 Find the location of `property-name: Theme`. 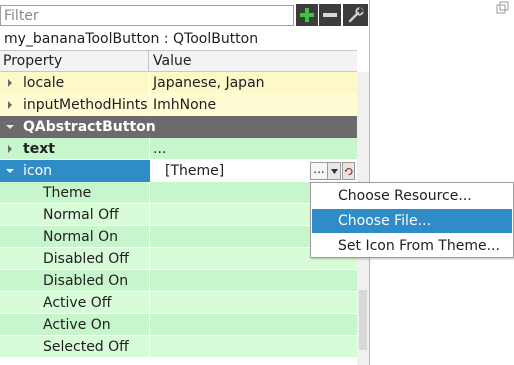

property-name: Theme is located at coordinates (67, 193).